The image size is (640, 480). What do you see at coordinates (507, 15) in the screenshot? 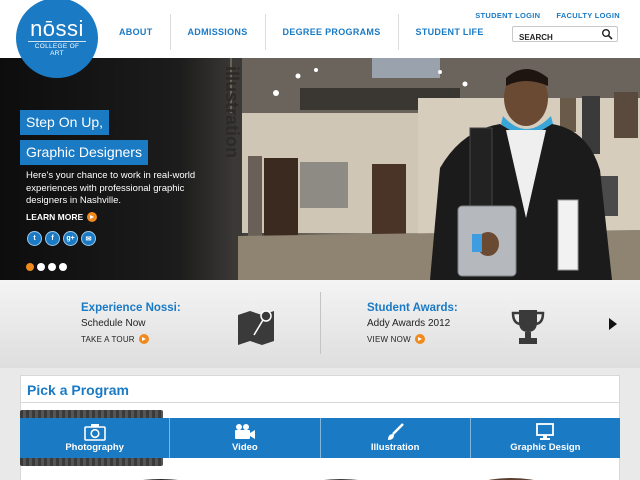
I see `student-login-link: STUDENT LOGIN` at bounding box center [507, 15].